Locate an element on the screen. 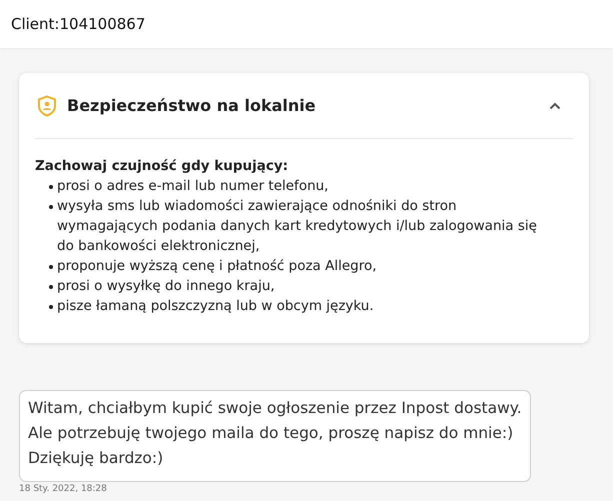 The image size is (613, 501). caret-up-icon is located at coordinates (555, 106).